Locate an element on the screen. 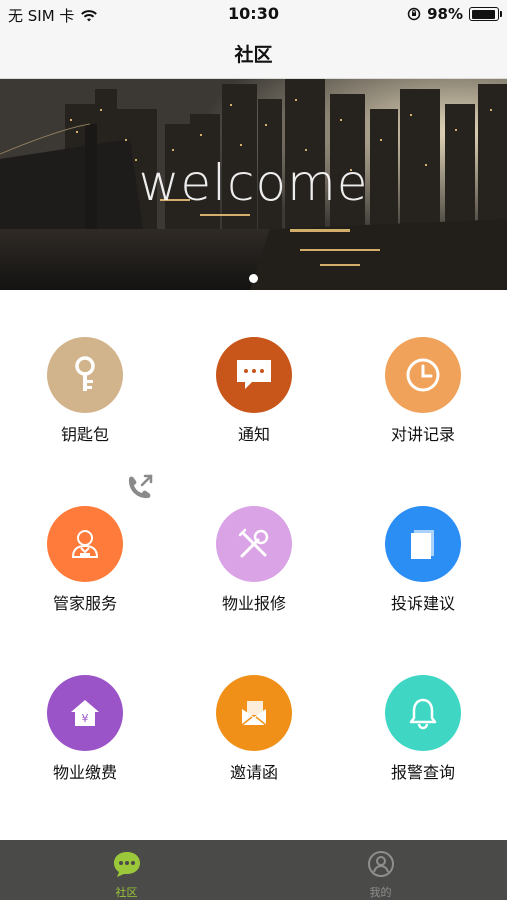  grid-label: 投诉建议 is located at coordinates (422, 603).